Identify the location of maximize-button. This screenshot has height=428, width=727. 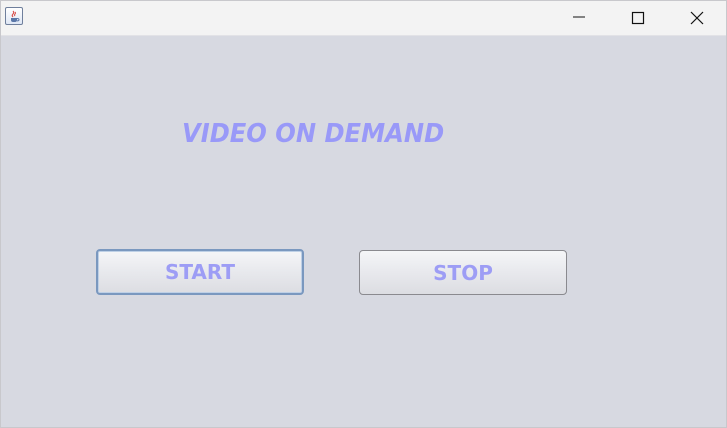
(638, 18).